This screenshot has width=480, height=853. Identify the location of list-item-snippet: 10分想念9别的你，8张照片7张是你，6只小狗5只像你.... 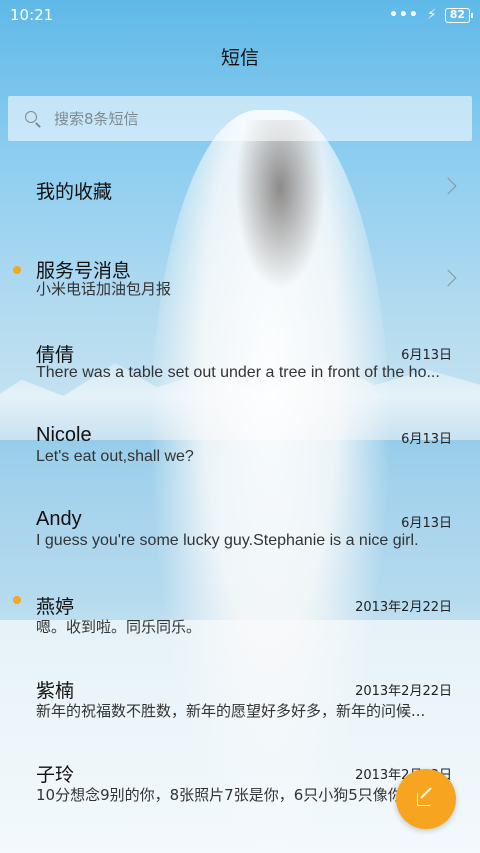
(227, 795).